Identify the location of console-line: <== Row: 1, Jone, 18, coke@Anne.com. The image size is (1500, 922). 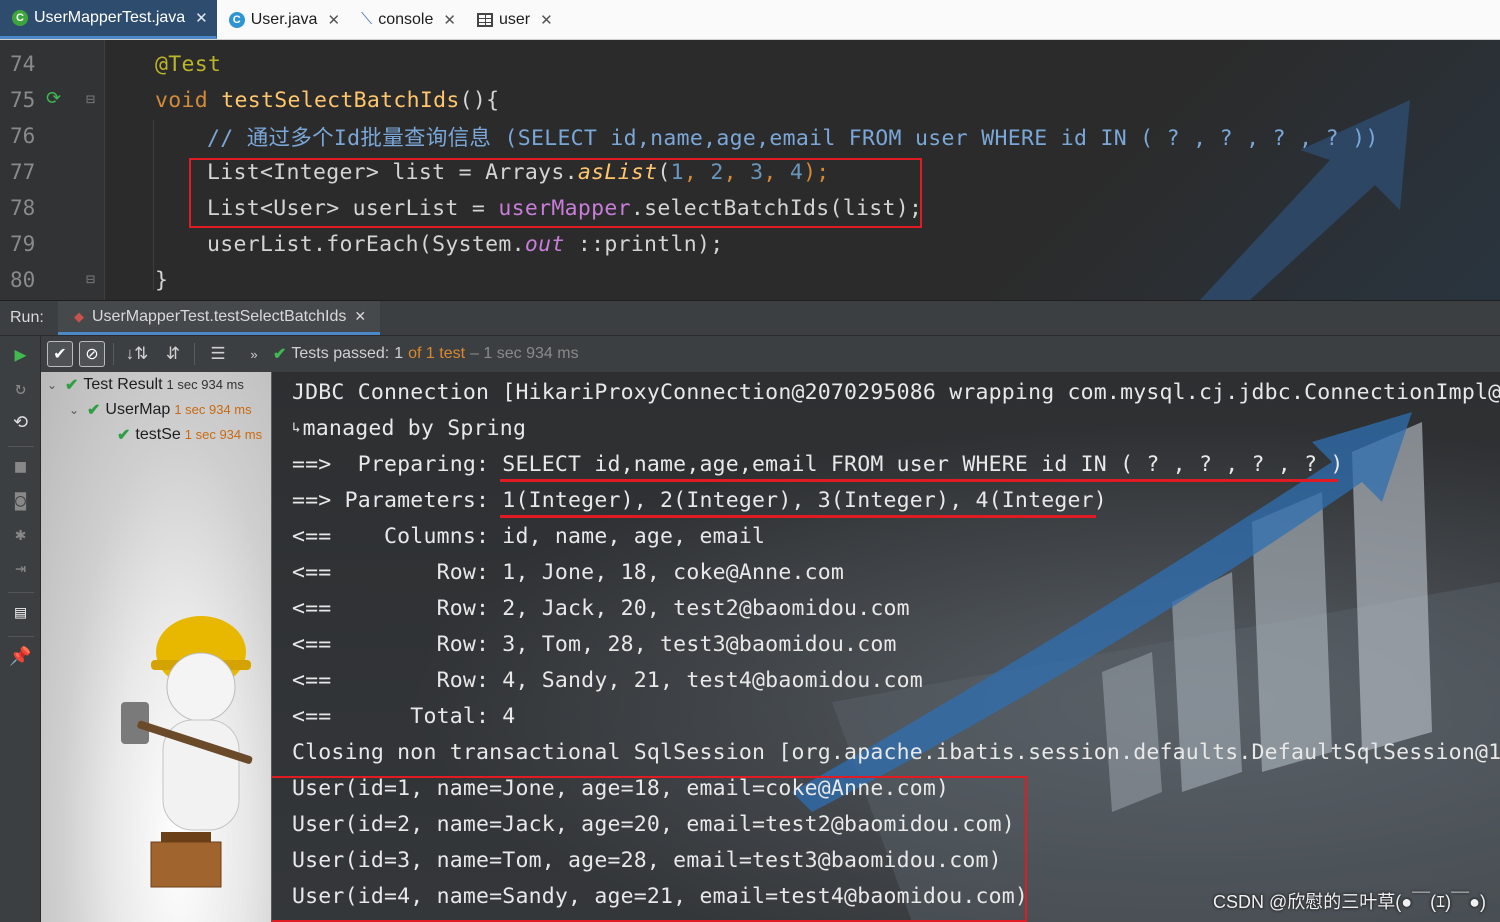
(568, 572).